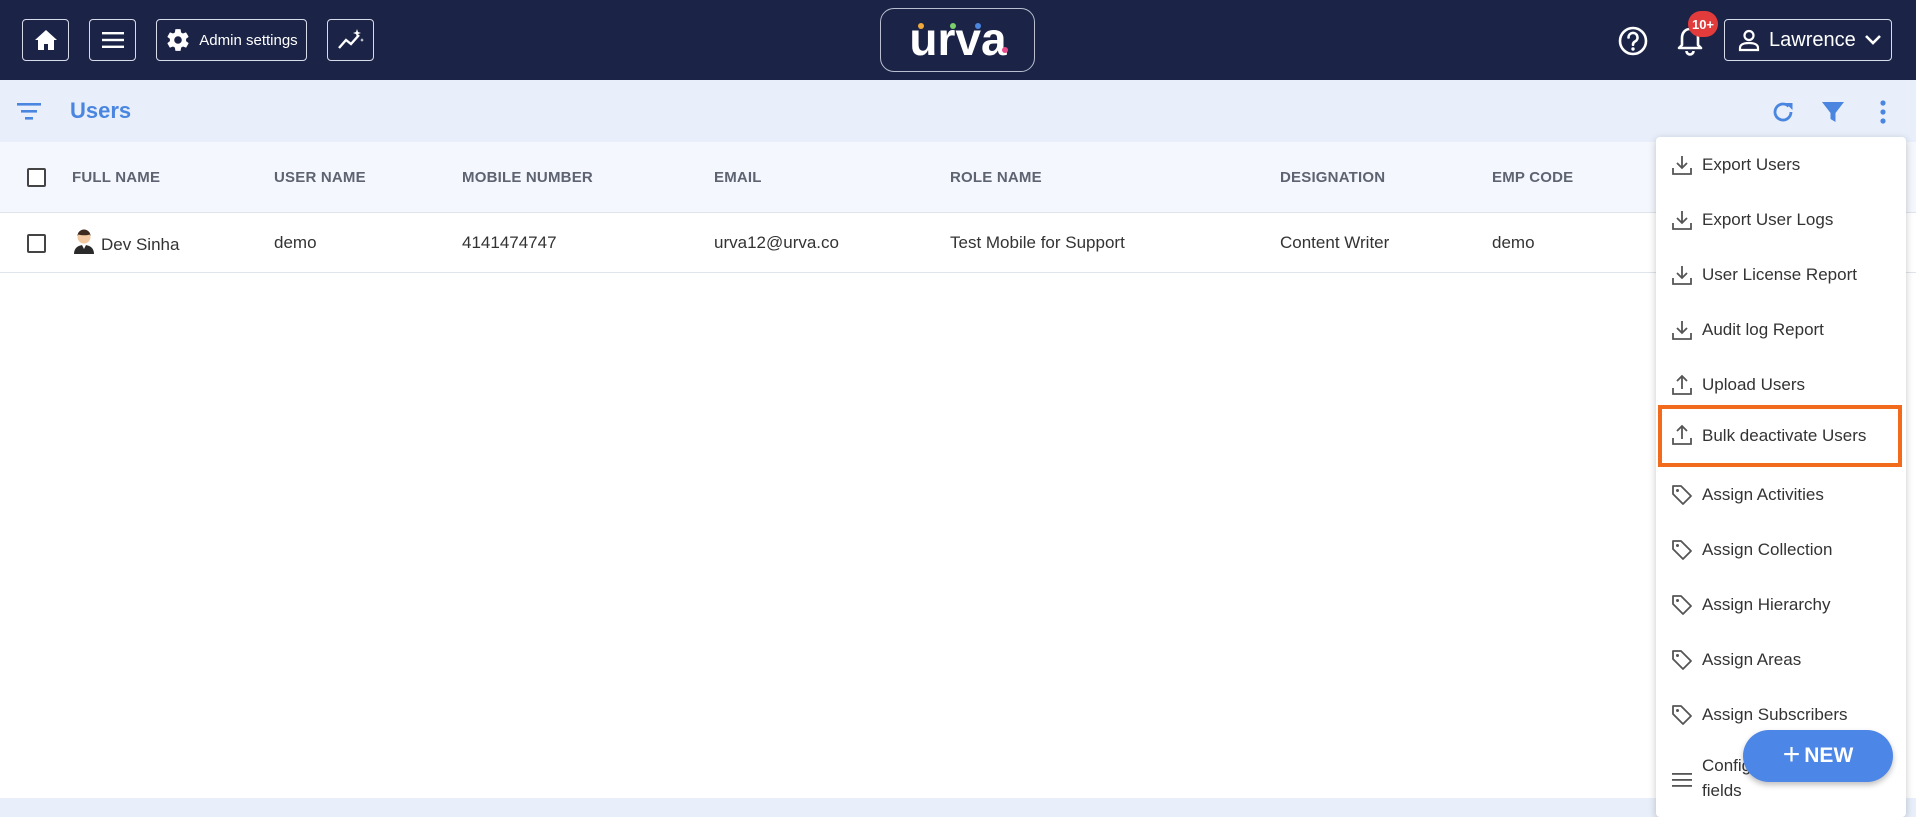 This screenshot has width=1916, height=817. I want to click on menu-item-label: Assign Subscribers, so click(1775, 714).